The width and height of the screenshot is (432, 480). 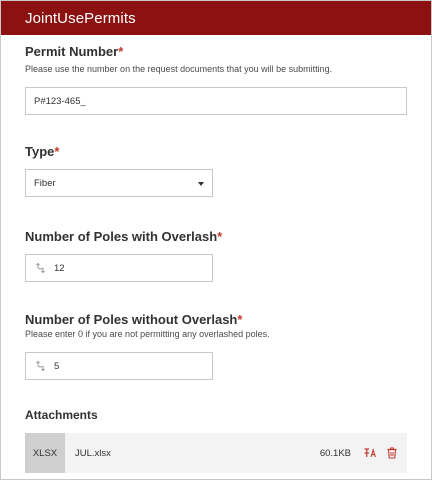 I want to click on permit-number-label: Permit Number*, so click(x=74, y=51).